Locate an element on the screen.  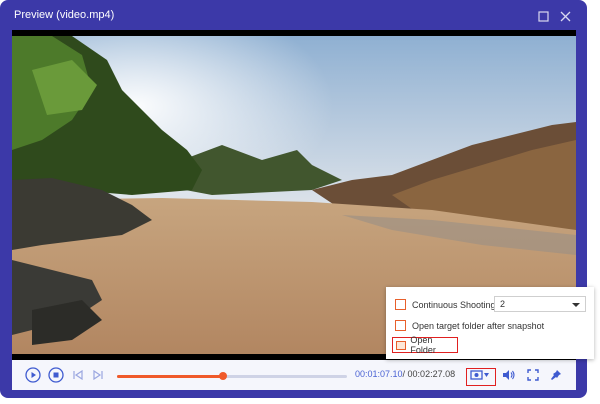
fullscreen-icon is located at coordinates (533, 375).